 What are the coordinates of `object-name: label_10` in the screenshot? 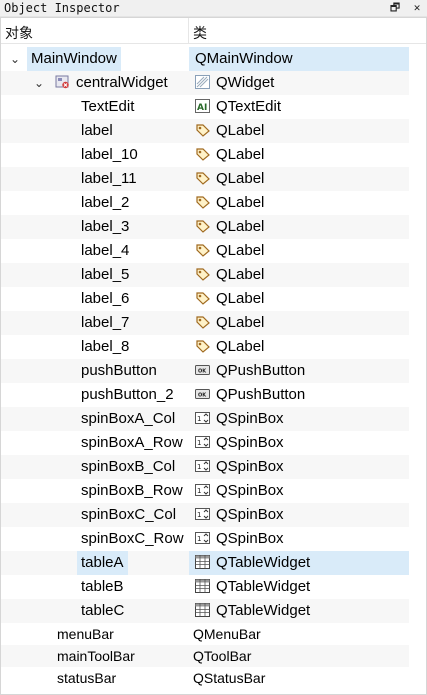 It's located at (109, 154).